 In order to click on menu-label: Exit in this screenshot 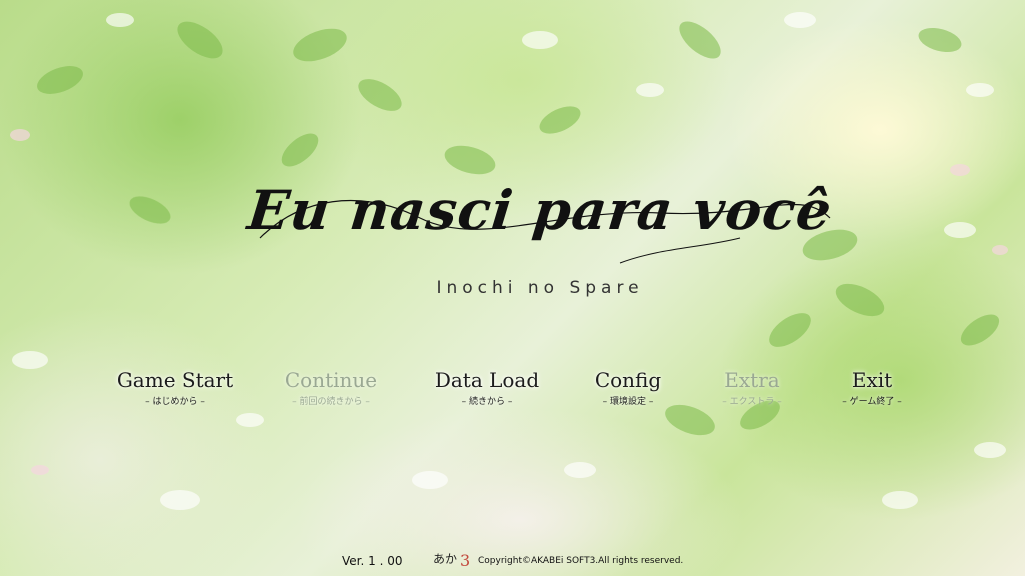, I will do `click(872, 380)`.